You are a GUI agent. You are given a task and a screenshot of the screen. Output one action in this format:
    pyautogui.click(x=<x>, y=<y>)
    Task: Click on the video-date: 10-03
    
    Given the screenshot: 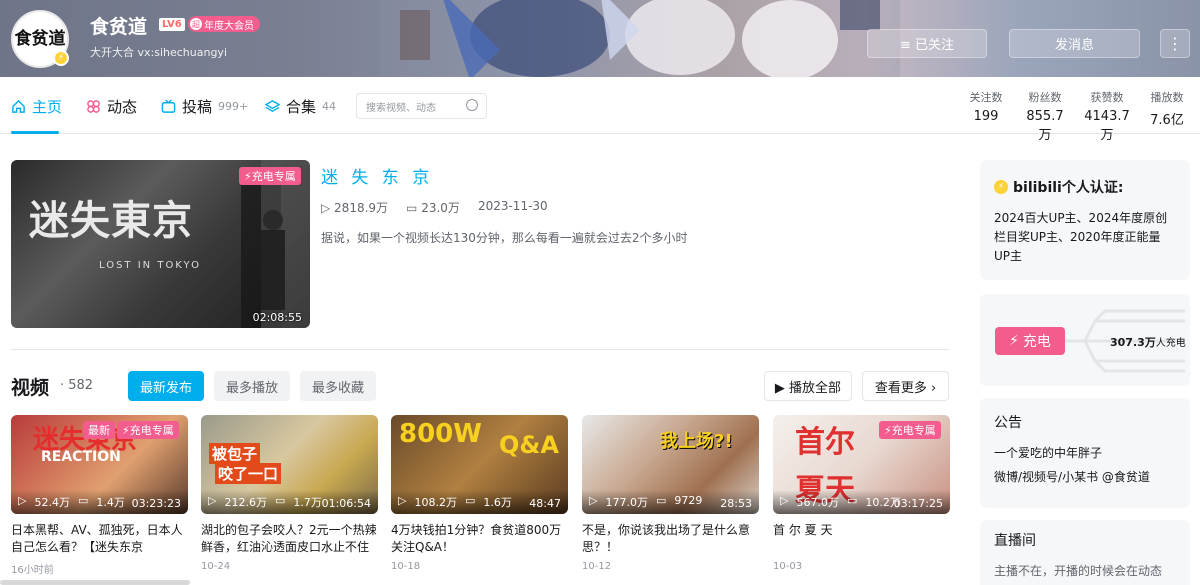 What is the action you would take?
    pyautogui.click(x=788, y=566)
    